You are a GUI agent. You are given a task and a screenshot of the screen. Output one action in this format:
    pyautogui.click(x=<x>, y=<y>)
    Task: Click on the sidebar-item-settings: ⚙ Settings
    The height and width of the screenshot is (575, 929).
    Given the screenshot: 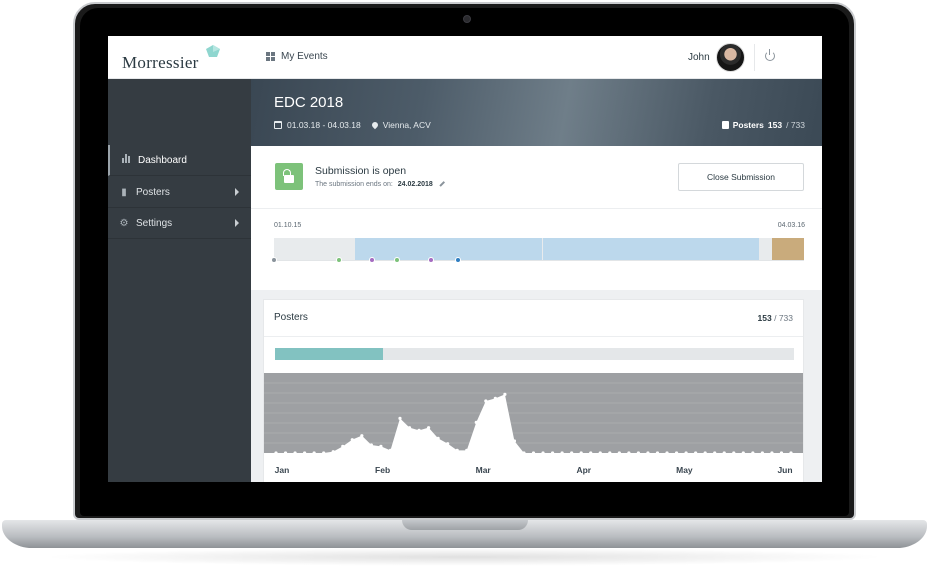 What is the action you would take?
    pyautogui.click(x=179, y=223)
    